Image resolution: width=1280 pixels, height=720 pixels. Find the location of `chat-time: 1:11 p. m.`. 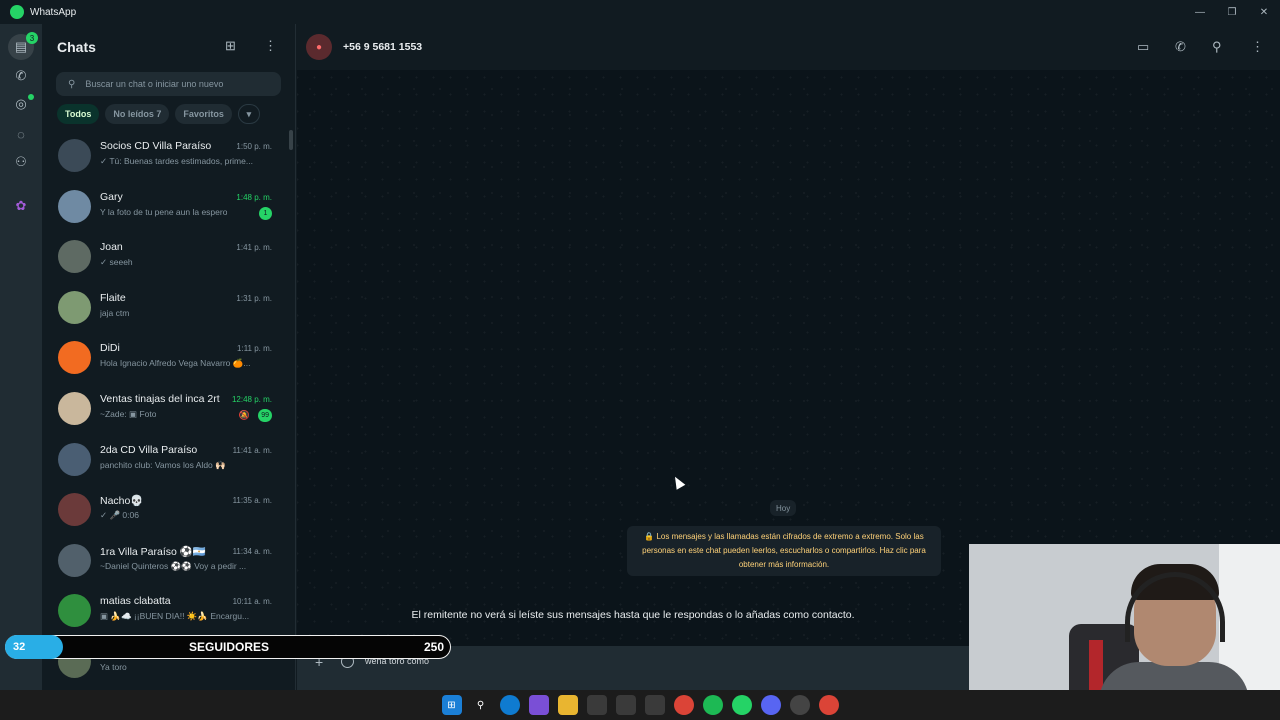

chat-time: 1:11 p. m. is located at coordinates (254, 349).